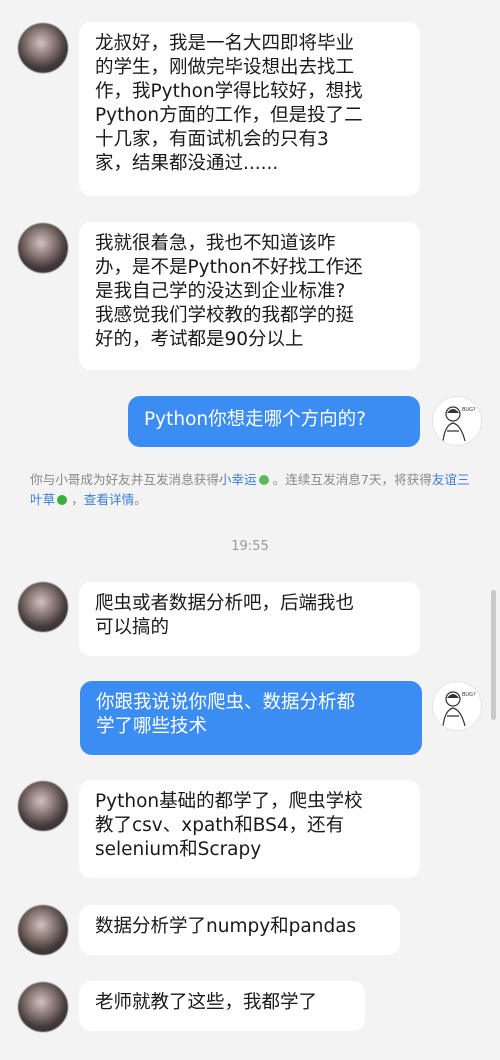 The height and width of the screenshot is (1060, 500). I want to click on incoming-message: 爬虫或者数据分析吧，后端我也 可以搞的, so click(249, 619).